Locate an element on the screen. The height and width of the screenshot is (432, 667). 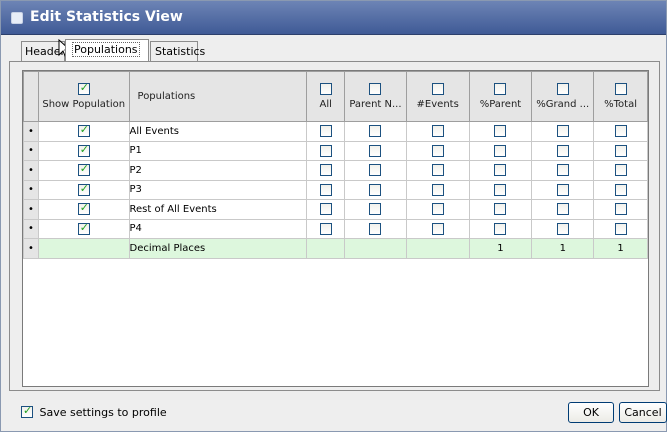
stat-pct-total-checkbox is located at coordinates (620, 88).